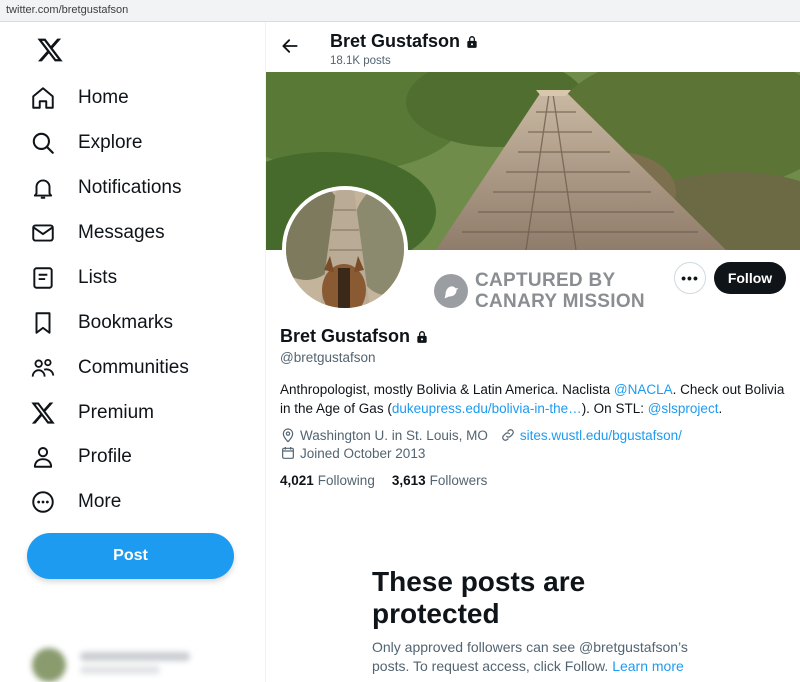 Image resolution: width=800 pixels, height=682 pixels. What do you see at coordinates (49, 665) in the screenshot?
I see `avatar` at bounding box center [49, 665].